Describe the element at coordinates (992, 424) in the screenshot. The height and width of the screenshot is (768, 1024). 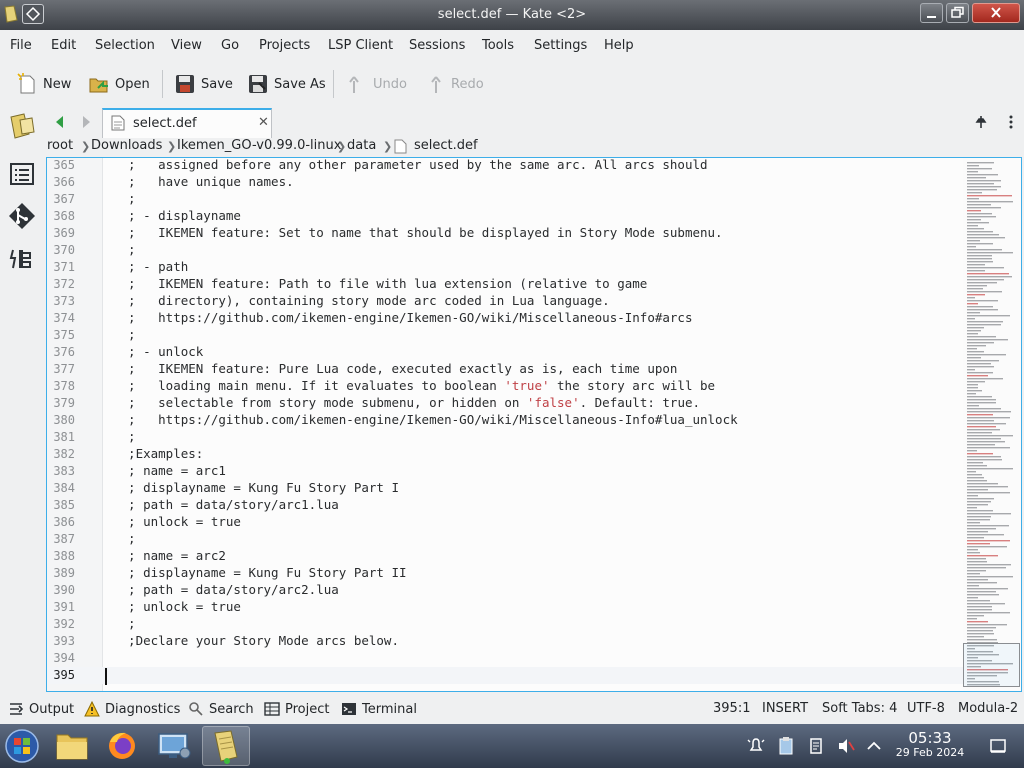
I see `minimap` at that location.